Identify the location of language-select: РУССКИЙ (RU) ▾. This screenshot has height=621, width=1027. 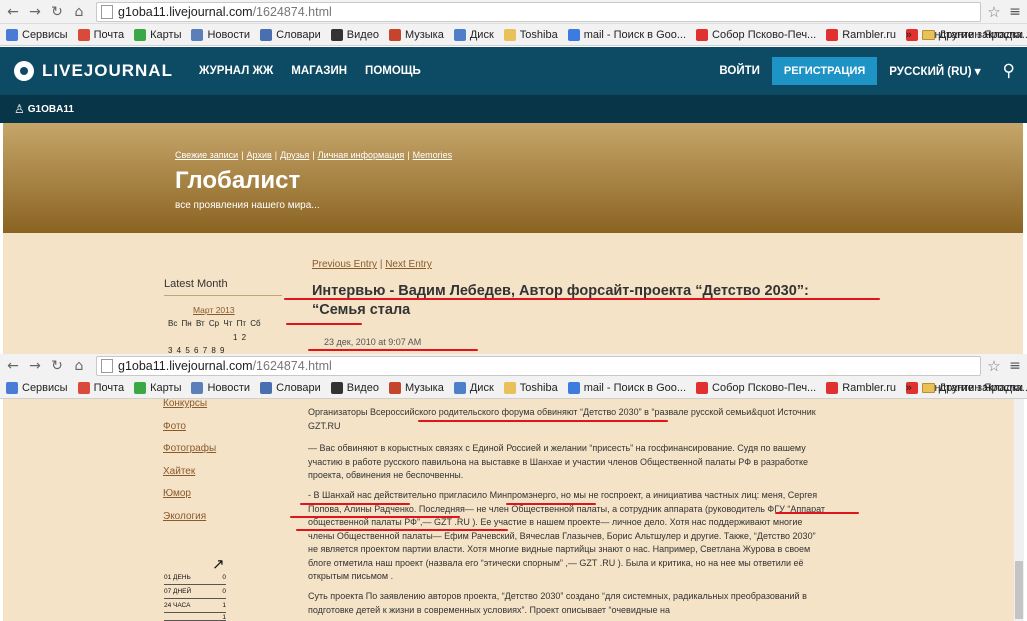
(934, 71).